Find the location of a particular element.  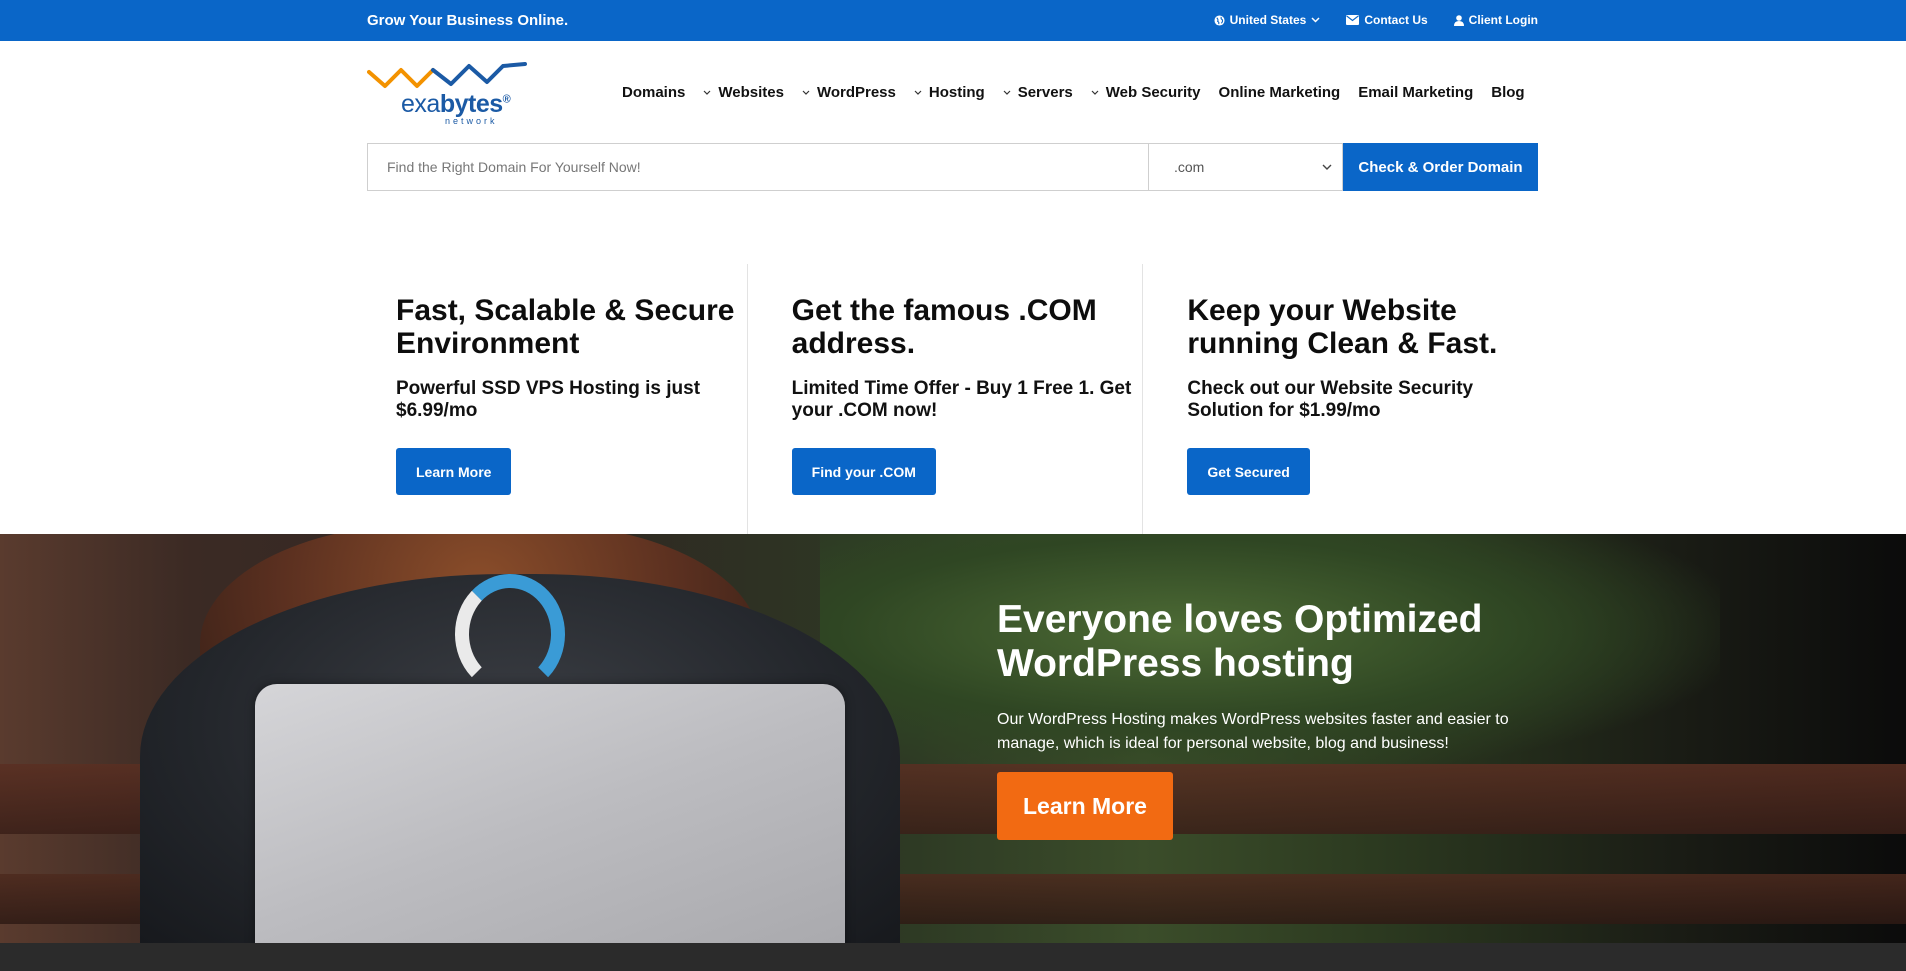

nav-item-web-security: Web Security is located at coordinates (1146, 92).